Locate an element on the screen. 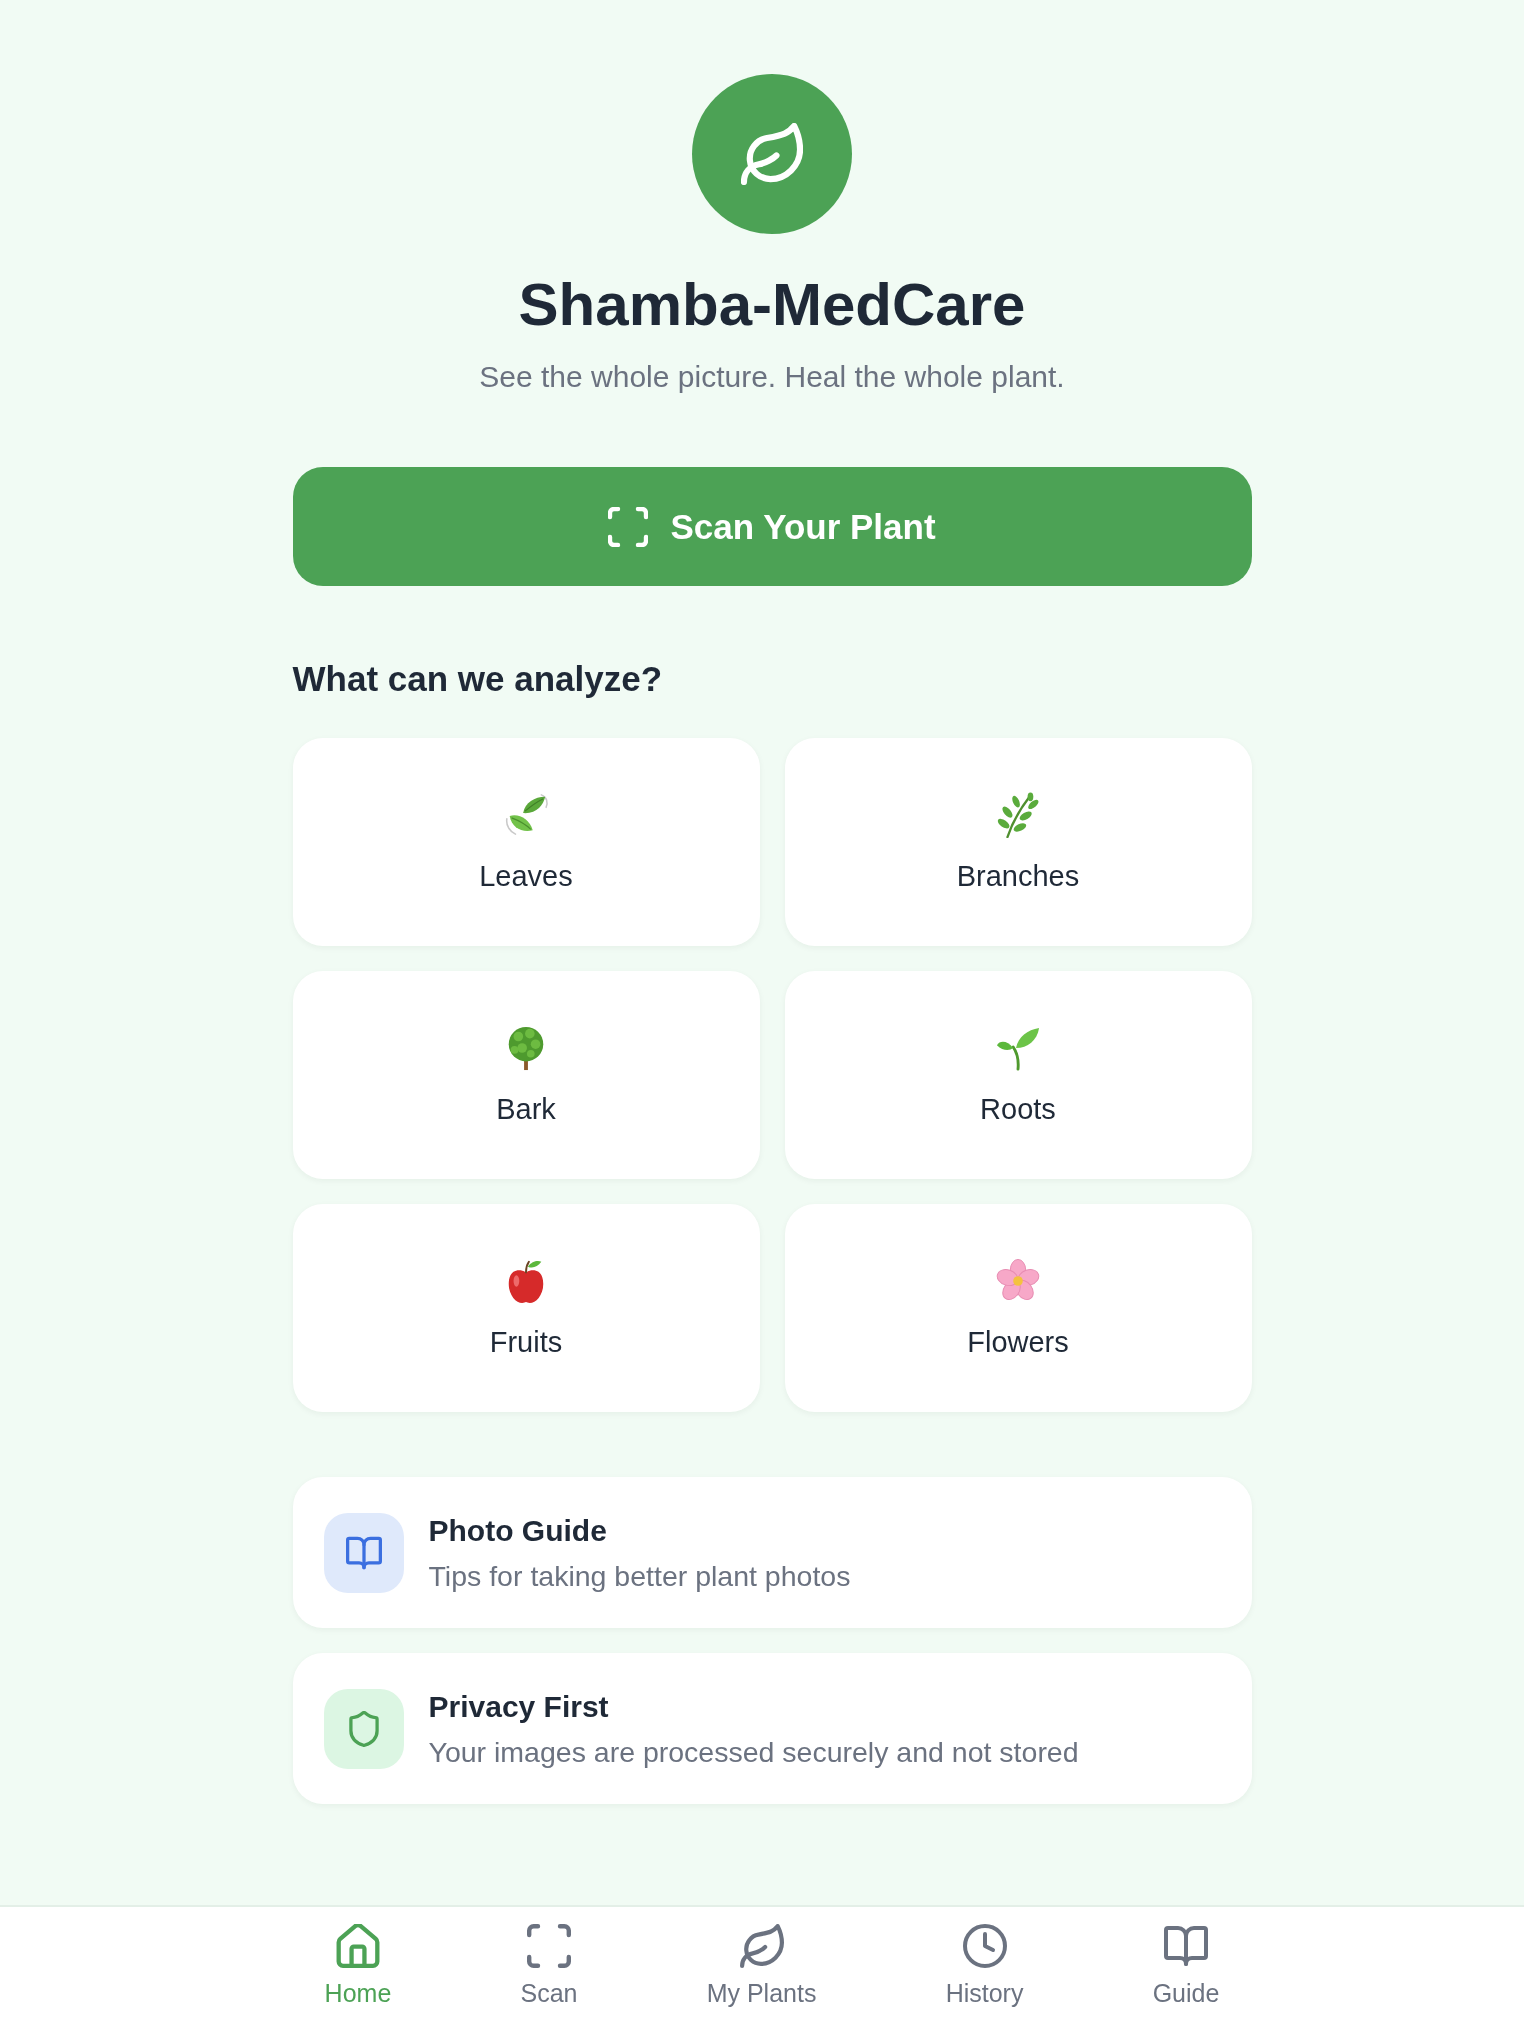  nav-tab: Home is located at coordinates (358, 1966).